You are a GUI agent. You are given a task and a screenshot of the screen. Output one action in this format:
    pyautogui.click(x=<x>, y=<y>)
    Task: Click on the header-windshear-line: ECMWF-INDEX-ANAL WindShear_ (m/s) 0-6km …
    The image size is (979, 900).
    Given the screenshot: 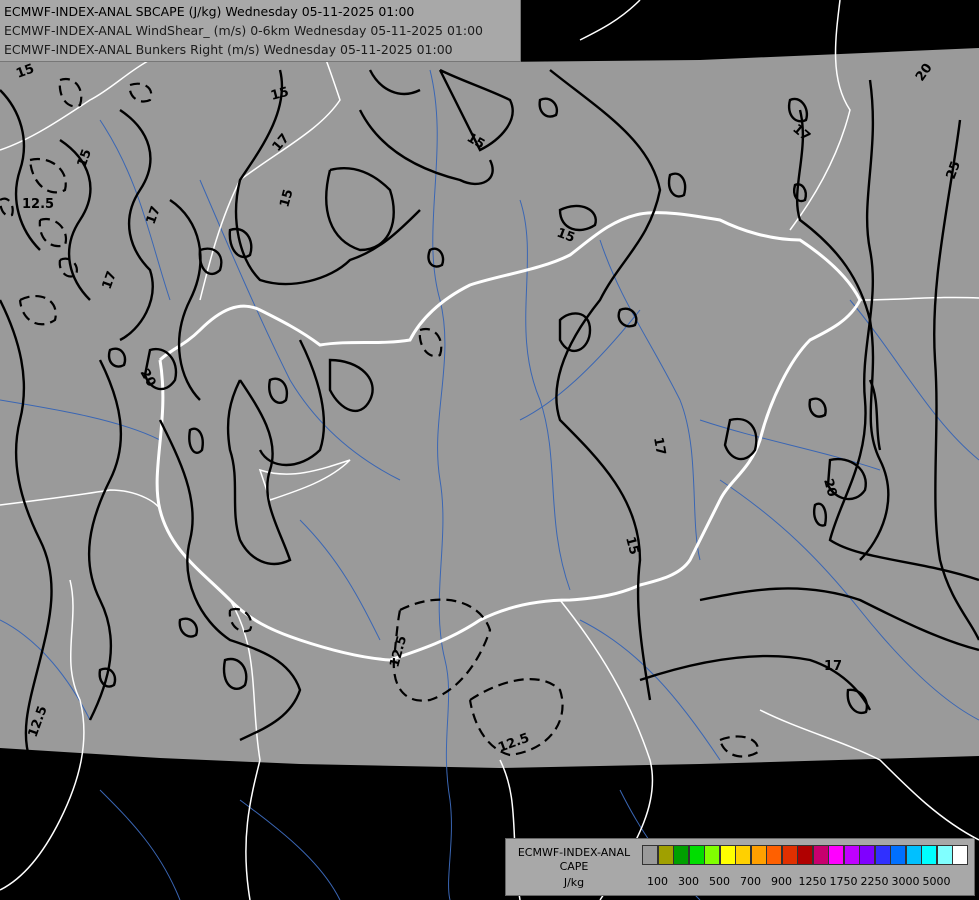 What is the action you would take?
    pyautogui.click(x=243, y=30)
    